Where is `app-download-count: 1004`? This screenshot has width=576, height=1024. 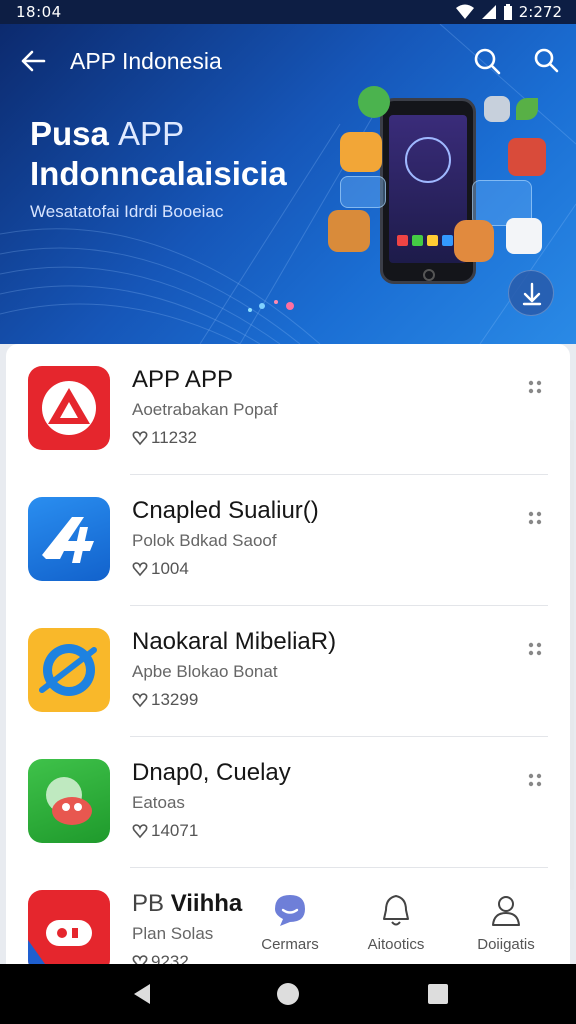
app-download-count: 1004 is located at coordinates (160, 569).